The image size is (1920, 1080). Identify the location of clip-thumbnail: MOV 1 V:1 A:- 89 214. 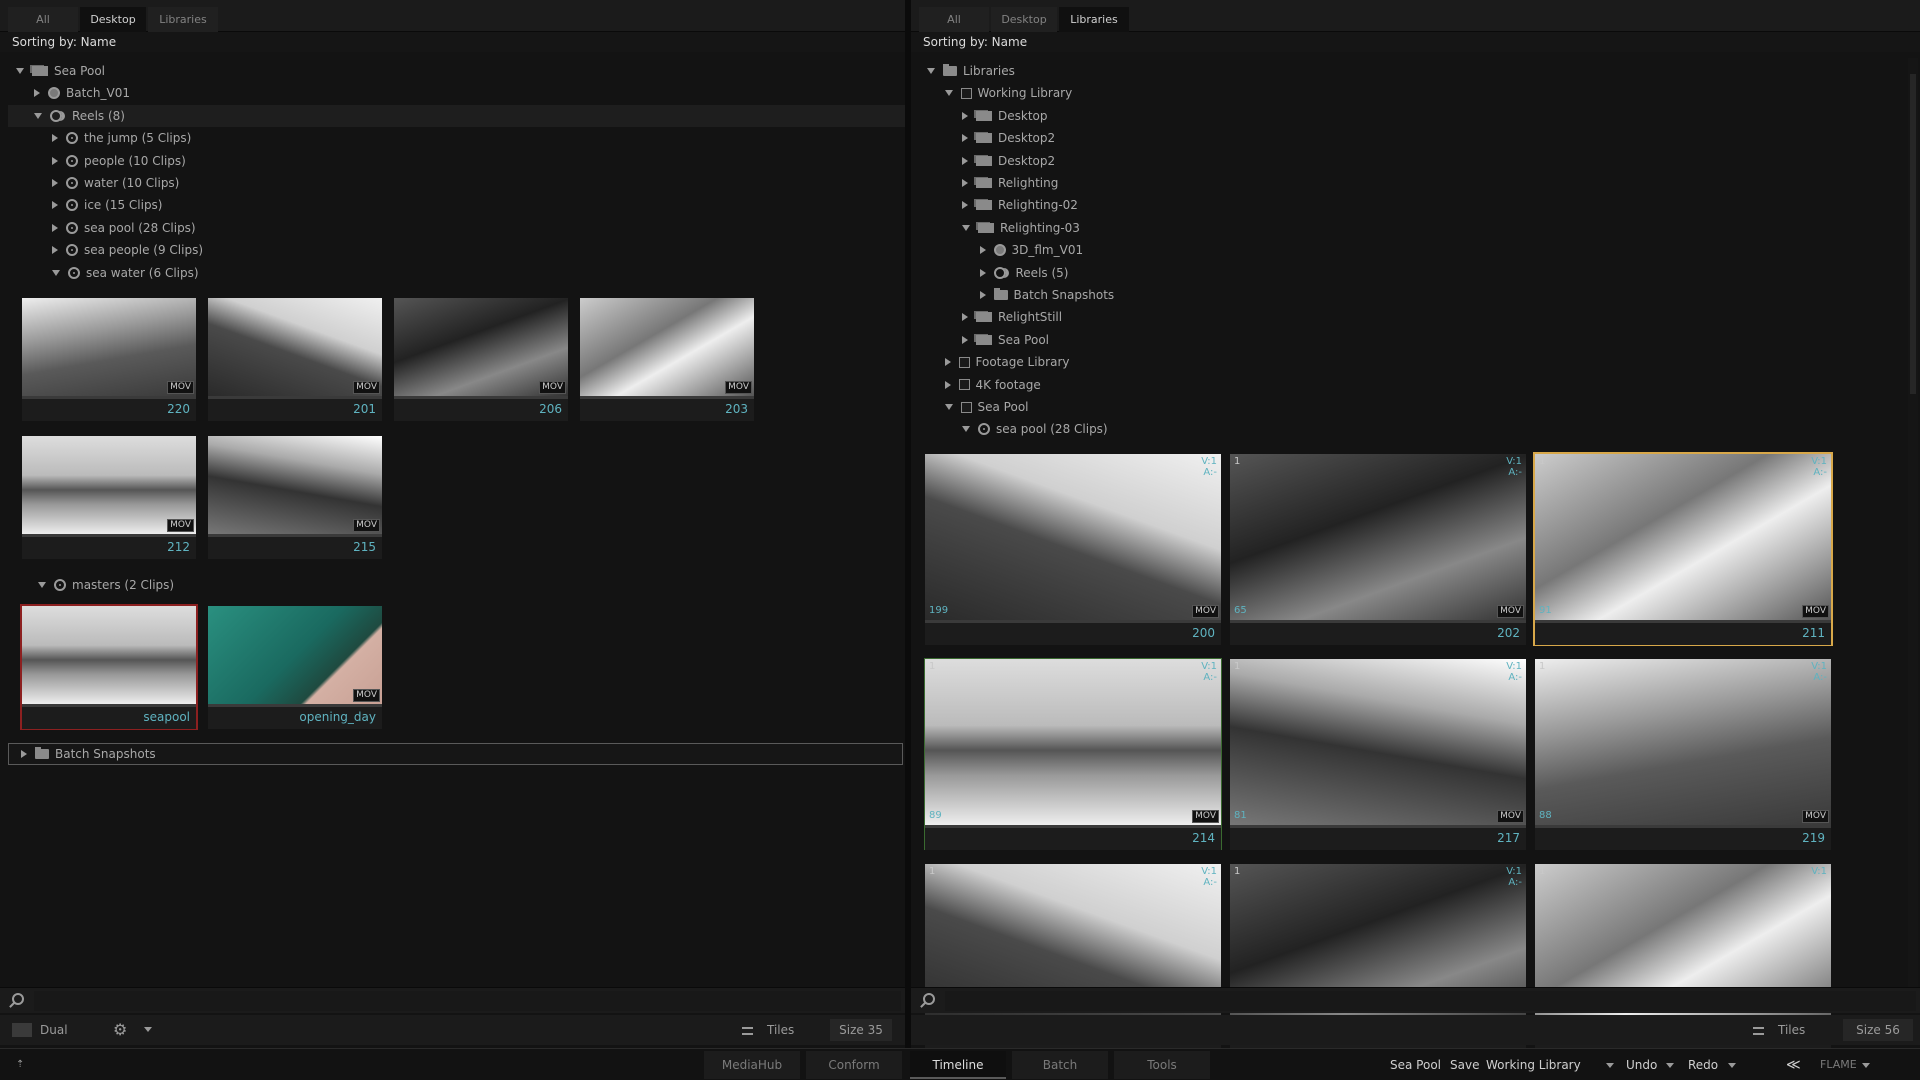
(1073, 754).